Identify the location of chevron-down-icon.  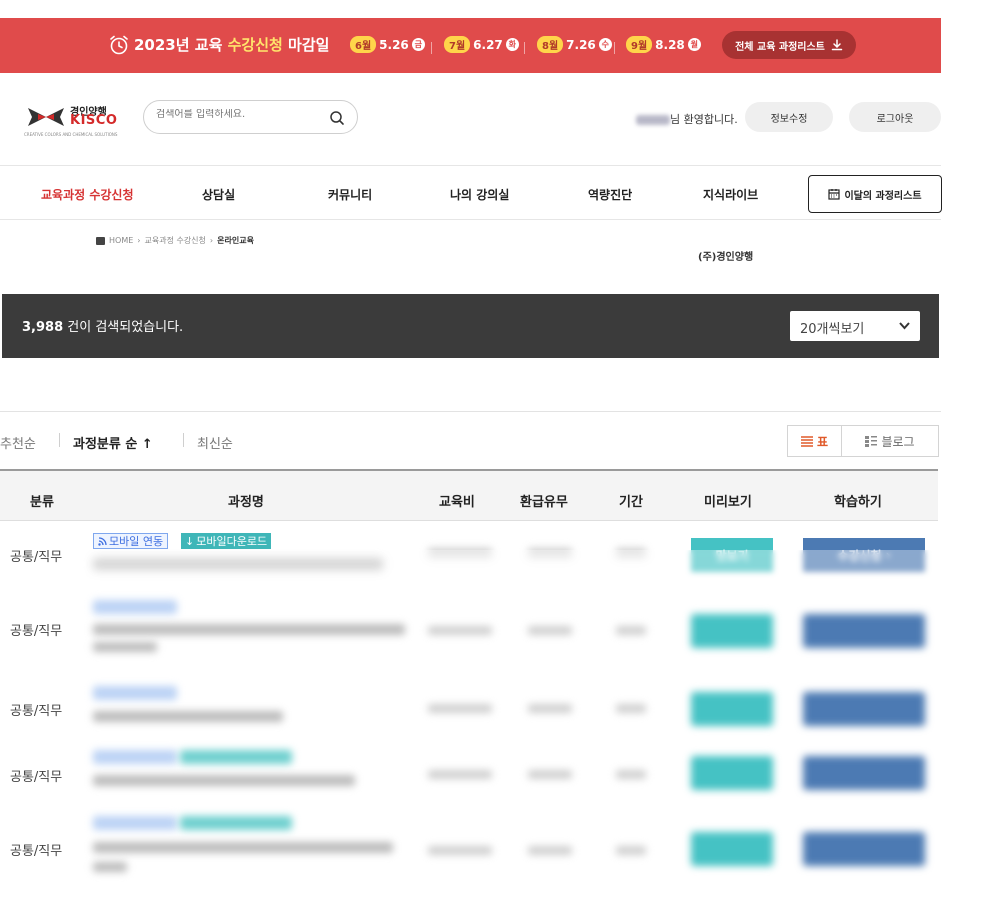
(904, 326).